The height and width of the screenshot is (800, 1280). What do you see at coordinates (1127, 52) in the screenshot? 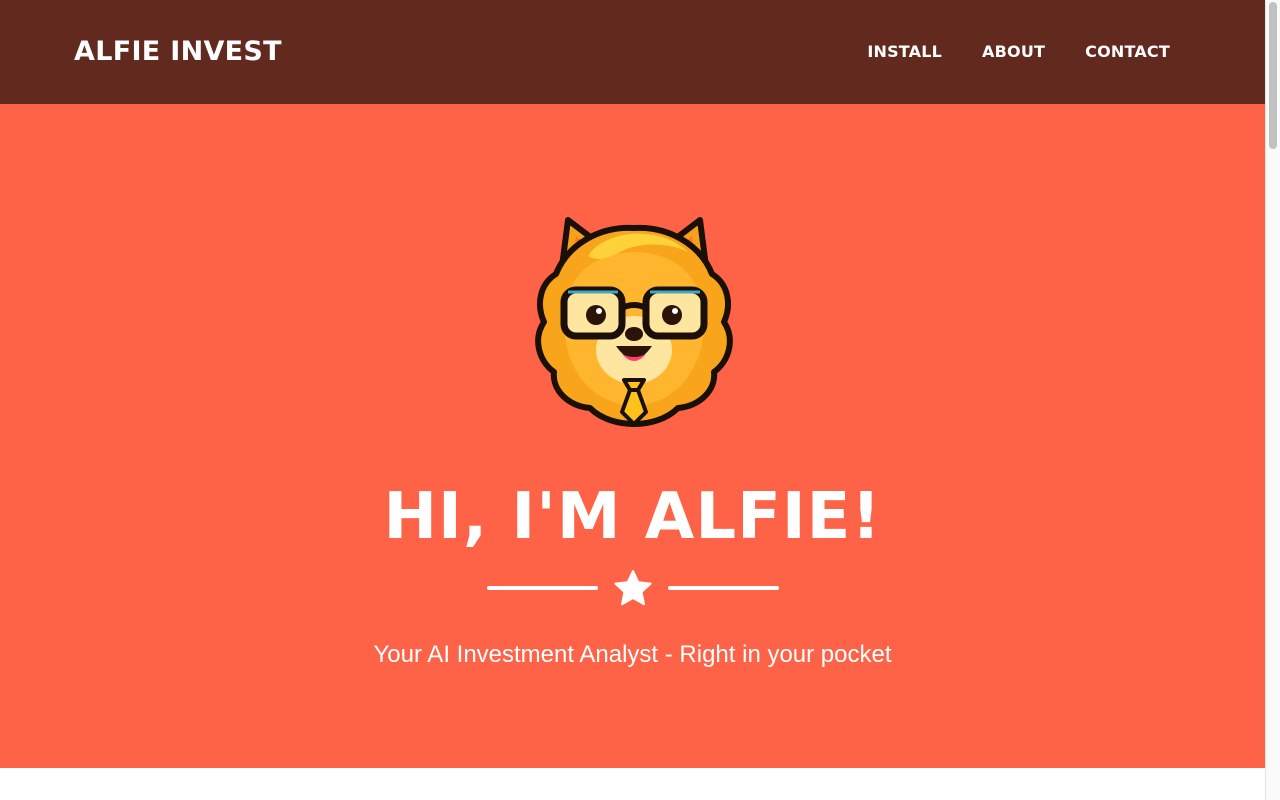
I see `nav-link-contact: CONTACT` at bounding box center [1127, 52].